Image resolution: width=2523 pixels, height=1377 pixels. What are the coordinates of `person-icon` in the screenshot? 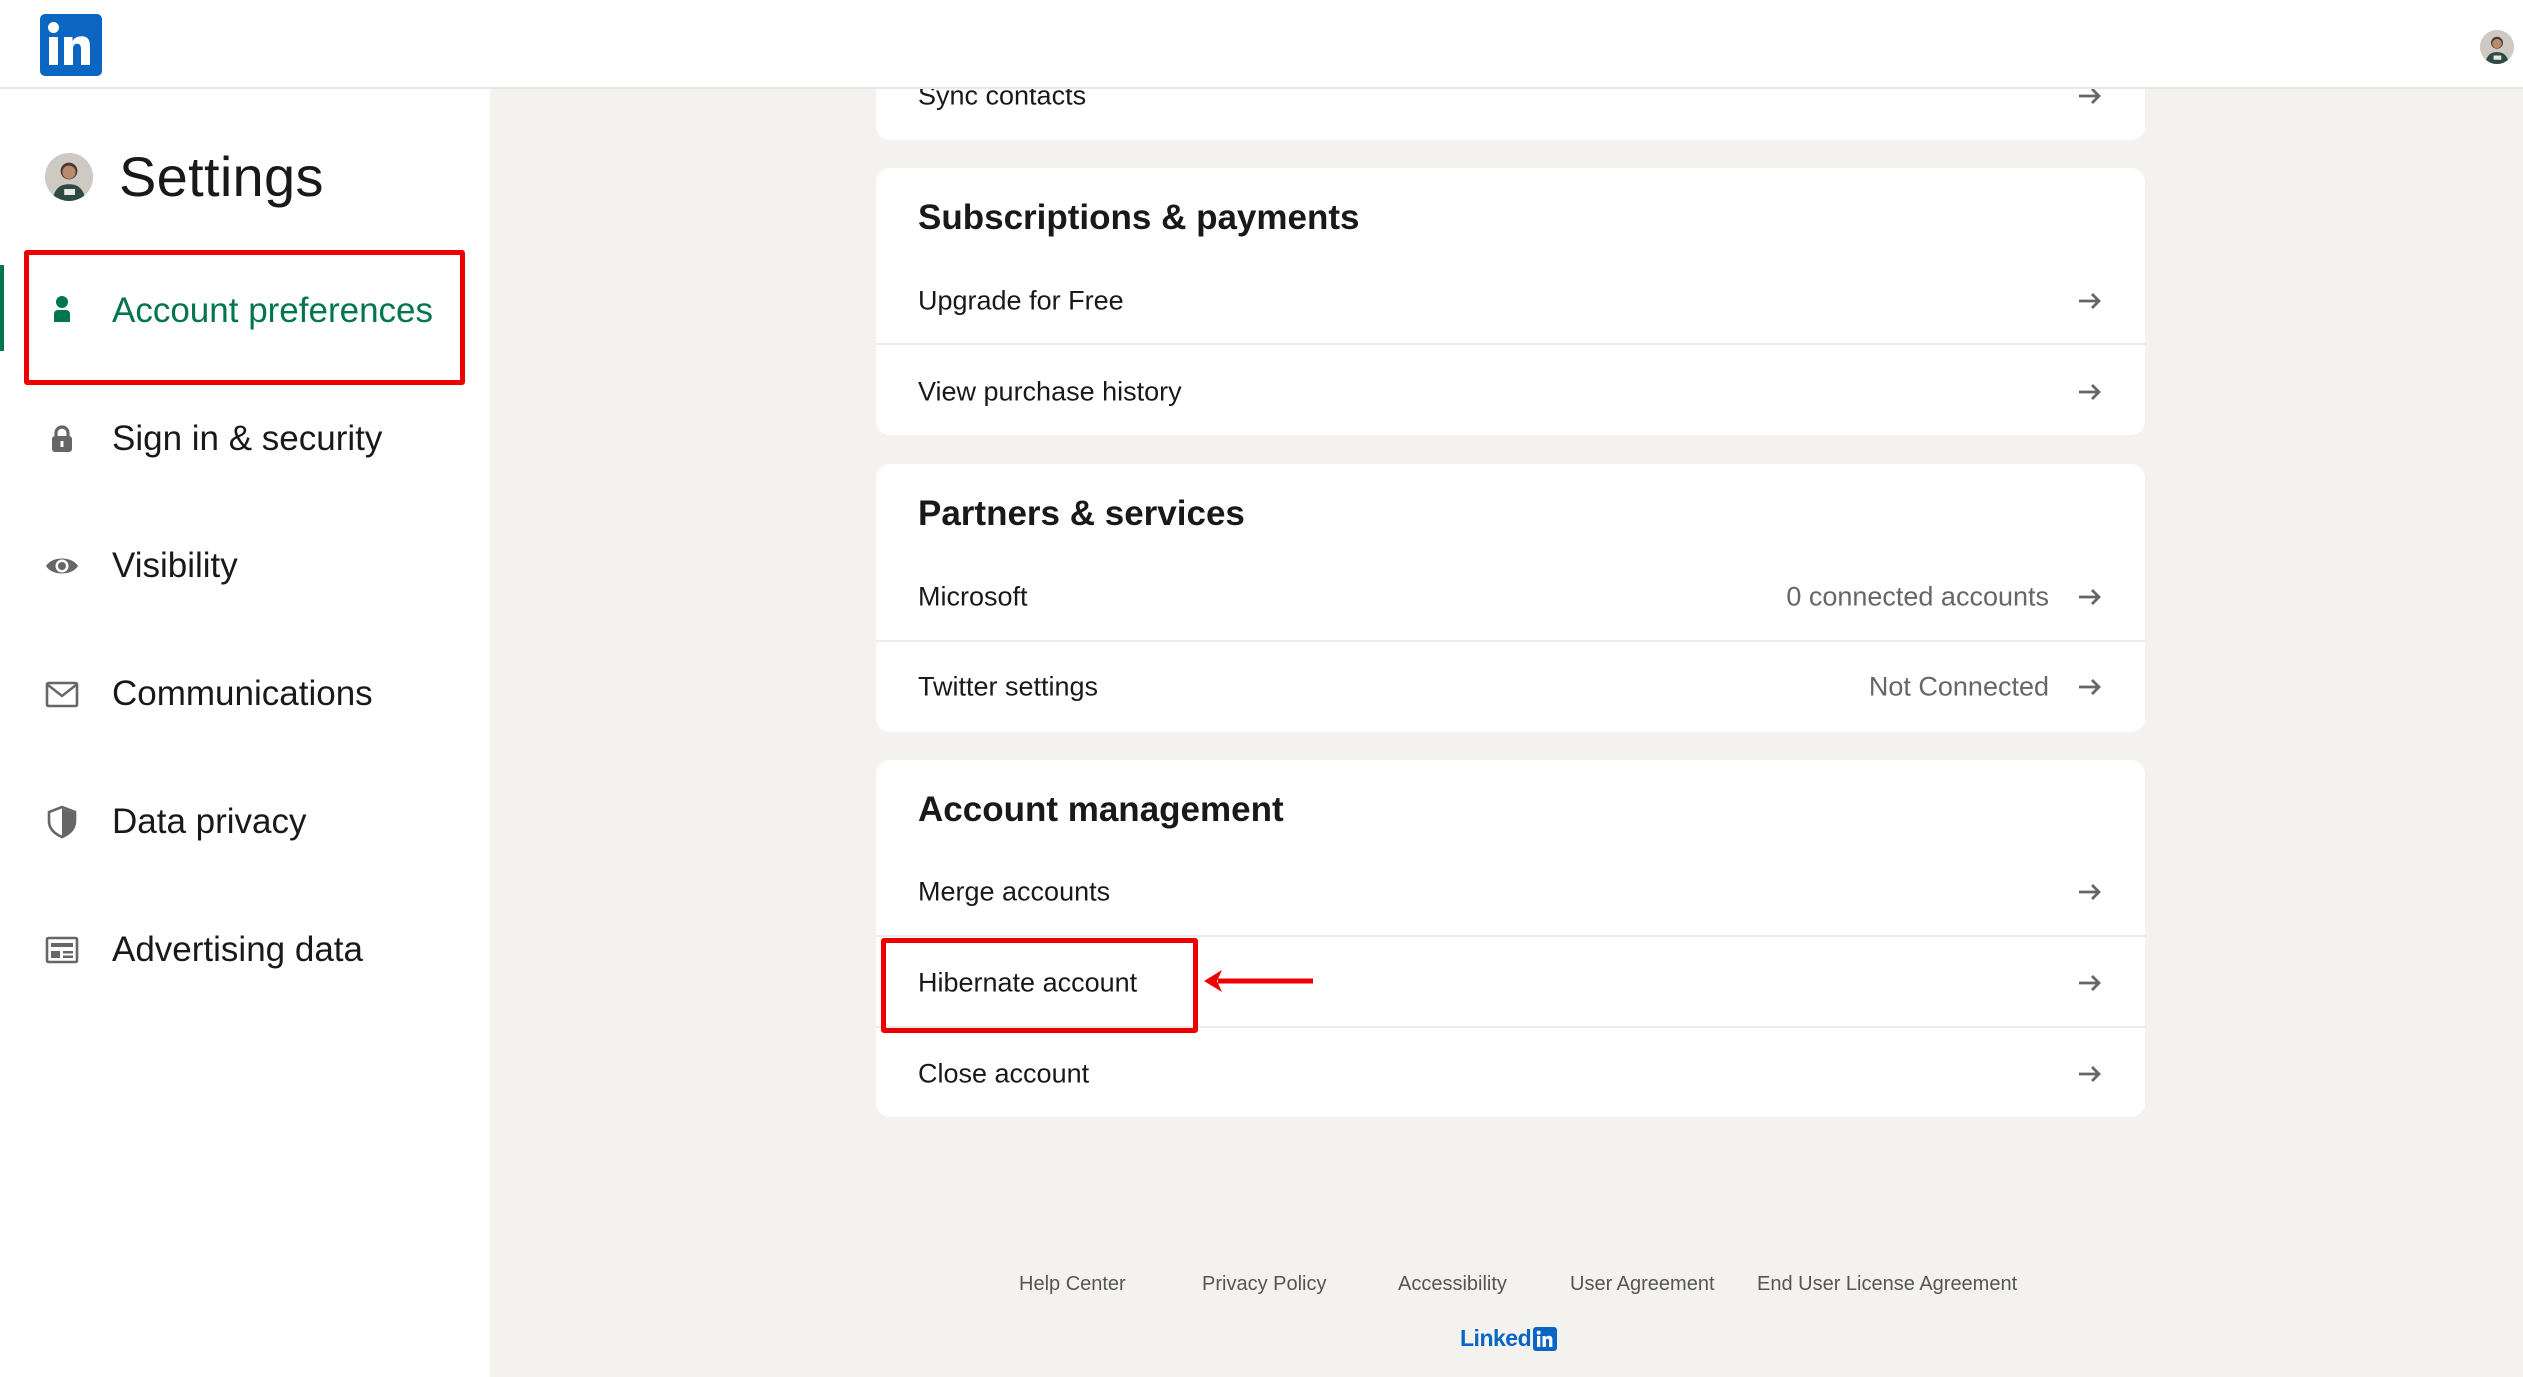 It's located at (62, 311).